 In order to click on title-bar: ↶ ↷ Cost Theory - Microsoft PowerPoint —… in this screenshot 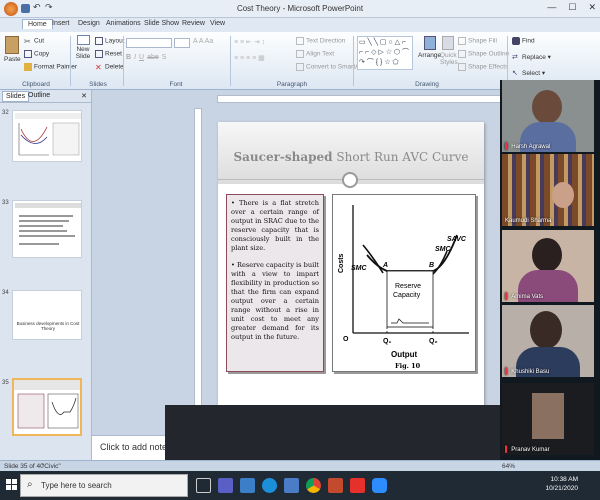, I will do `click(300, 9)`.